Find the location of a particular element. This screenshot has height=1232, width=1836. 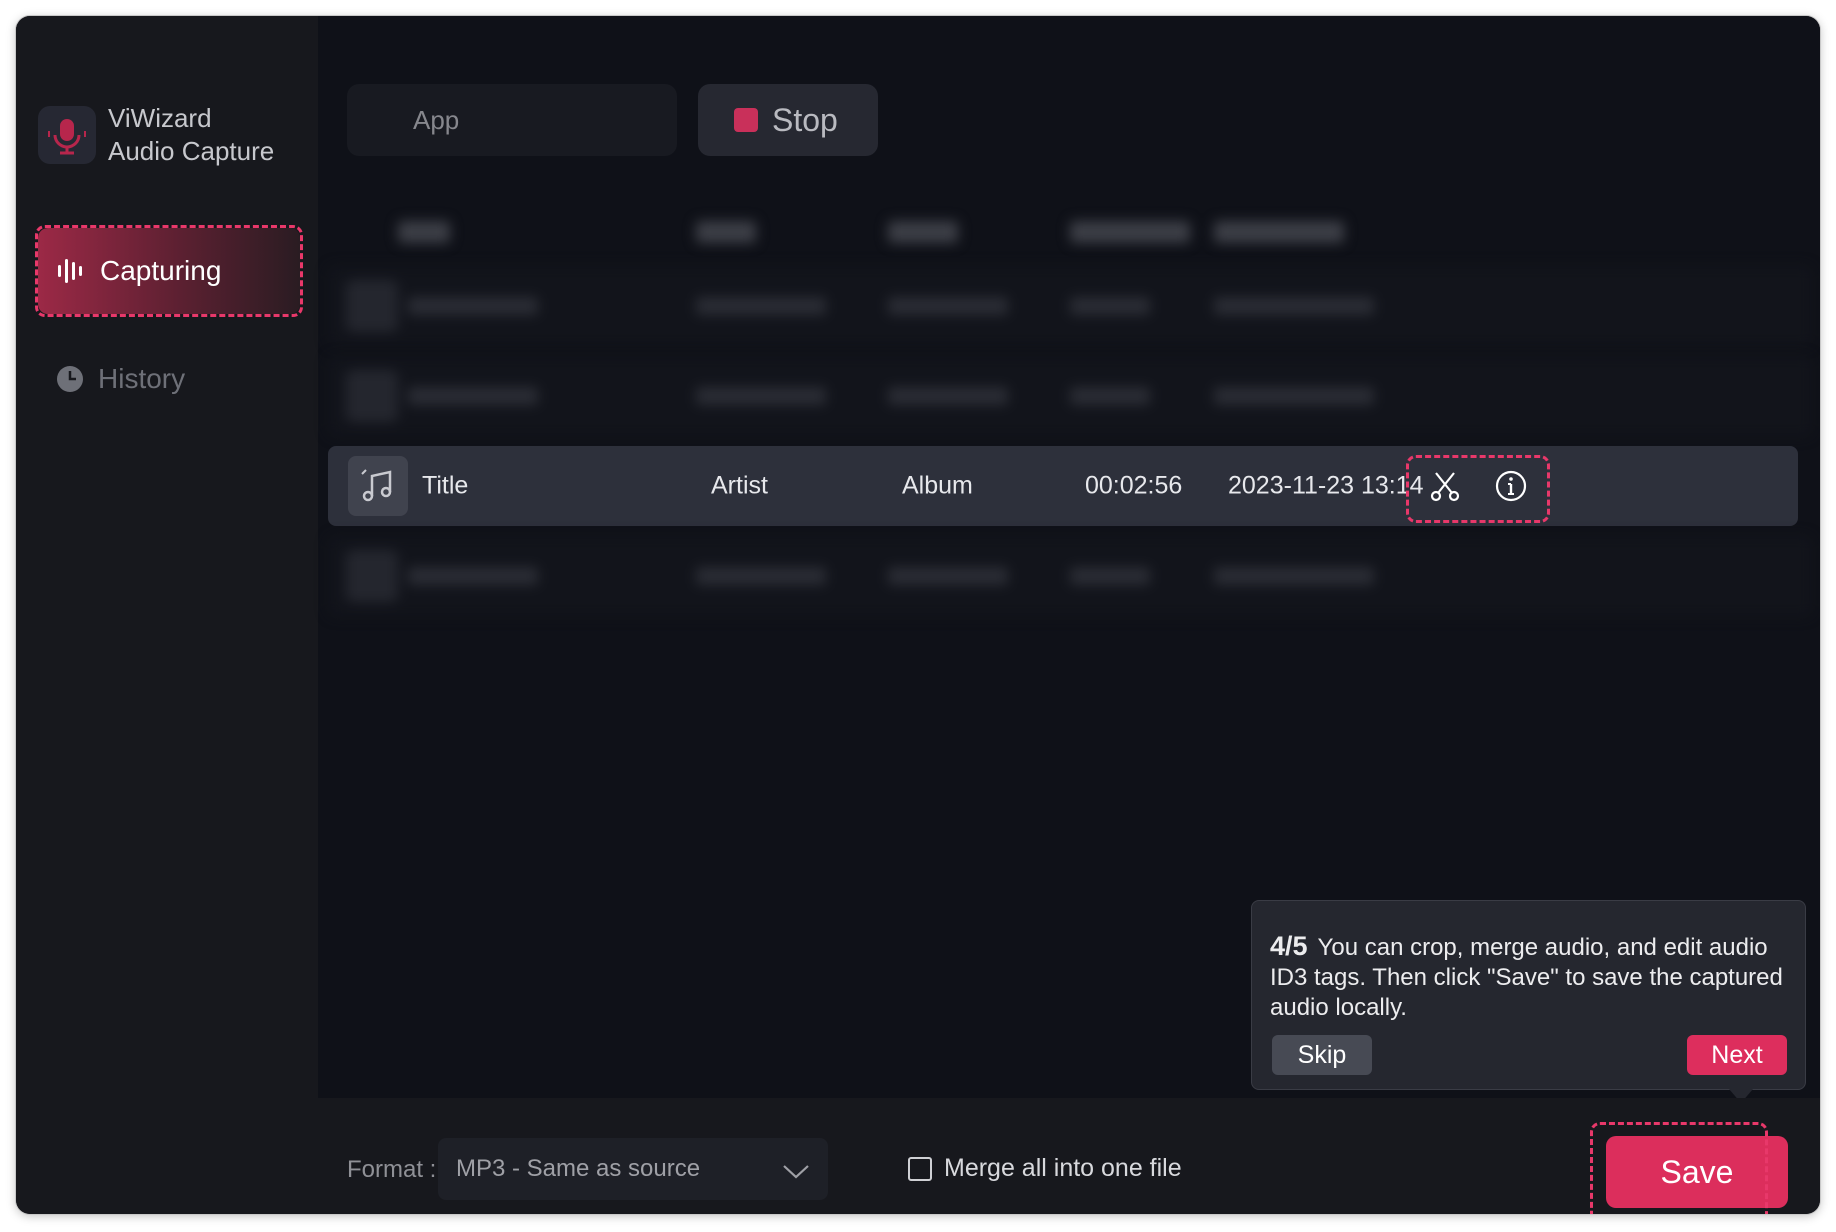

brand: ViWizard Audio Capture is located at coordinates (156, 135).